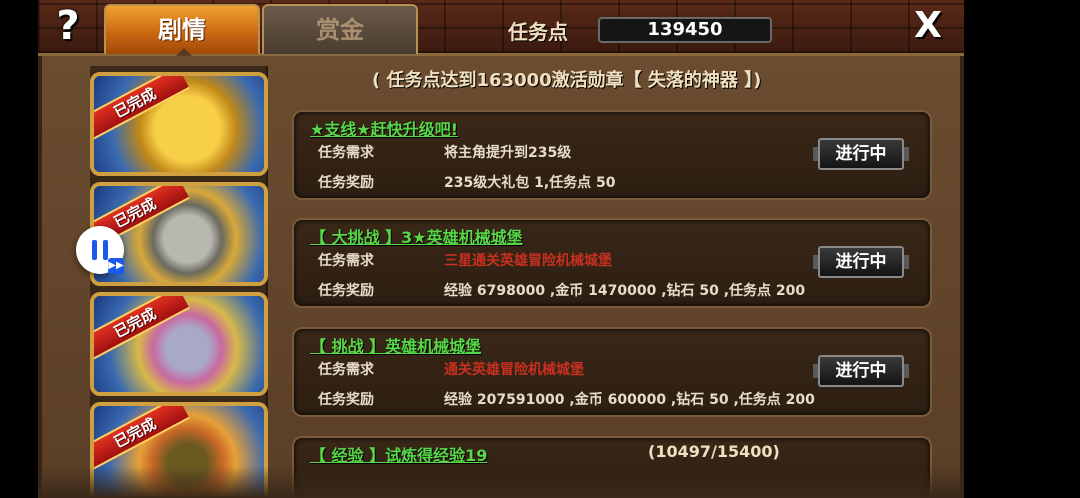  What do you see at coordinates (629, 400) in the screenshot?
I see `reward-text: 经验 207591000 ,金币 600000 ,钻石 50 ,任务点 200` at bounding box center [629, 400].